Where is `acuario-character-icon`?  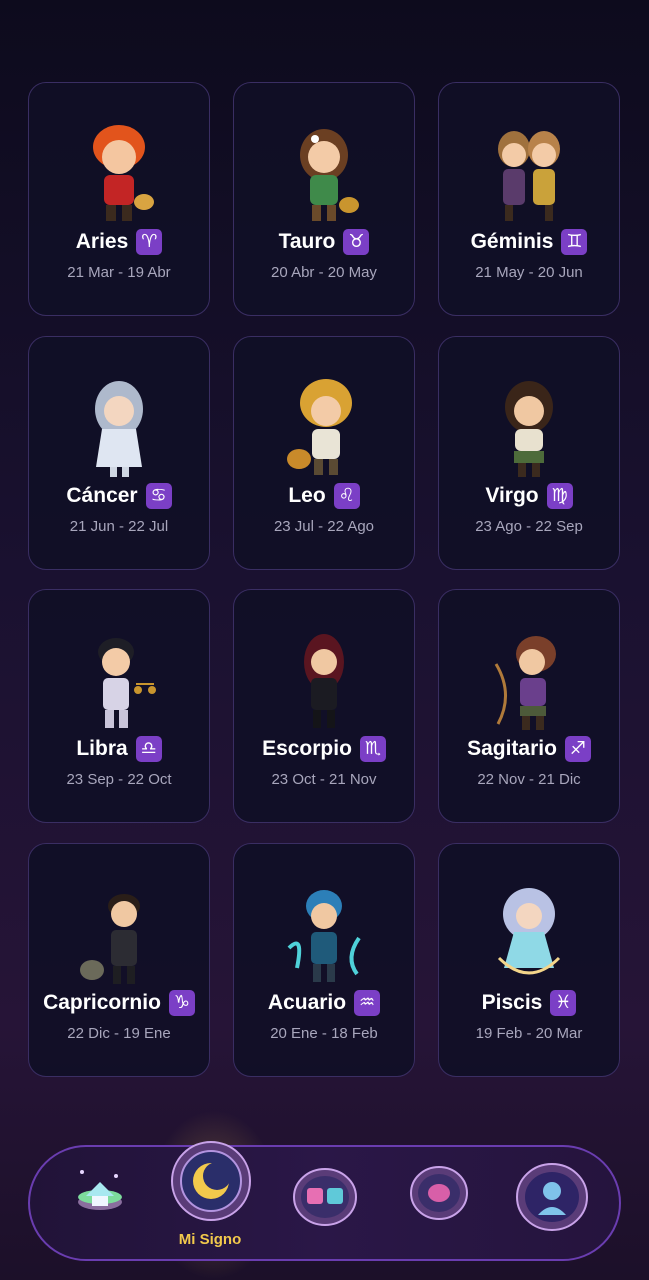 acuario-character-icon is located at coordinates (324, 933).